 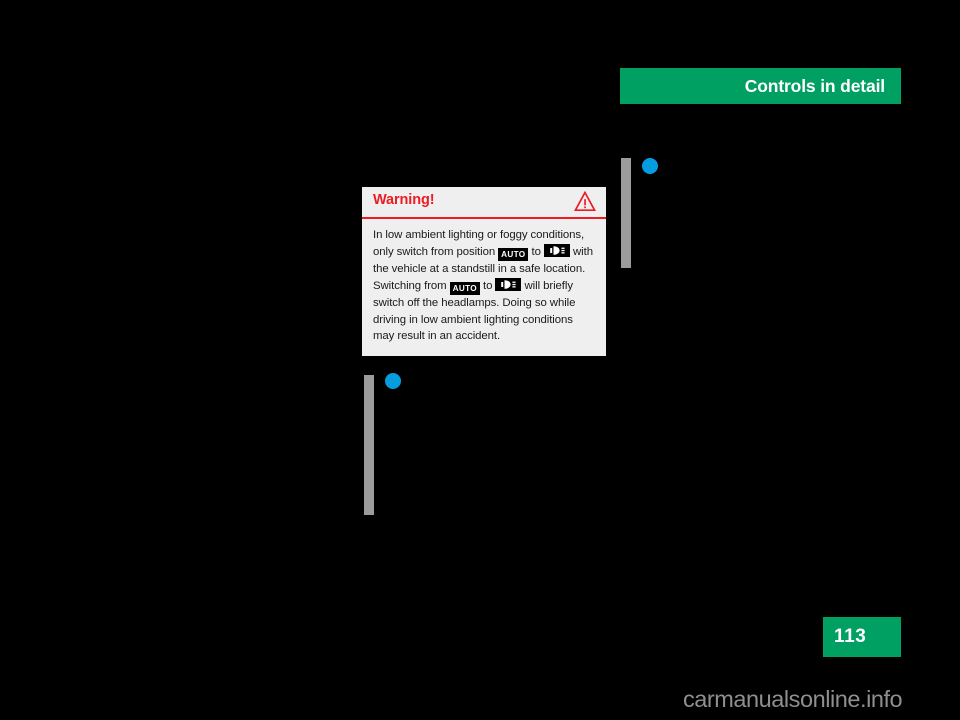 What do you see at coordinates (626, 213) in the screenshot?
I see `right-column-marker-bar` at bounding box center [626, 213].